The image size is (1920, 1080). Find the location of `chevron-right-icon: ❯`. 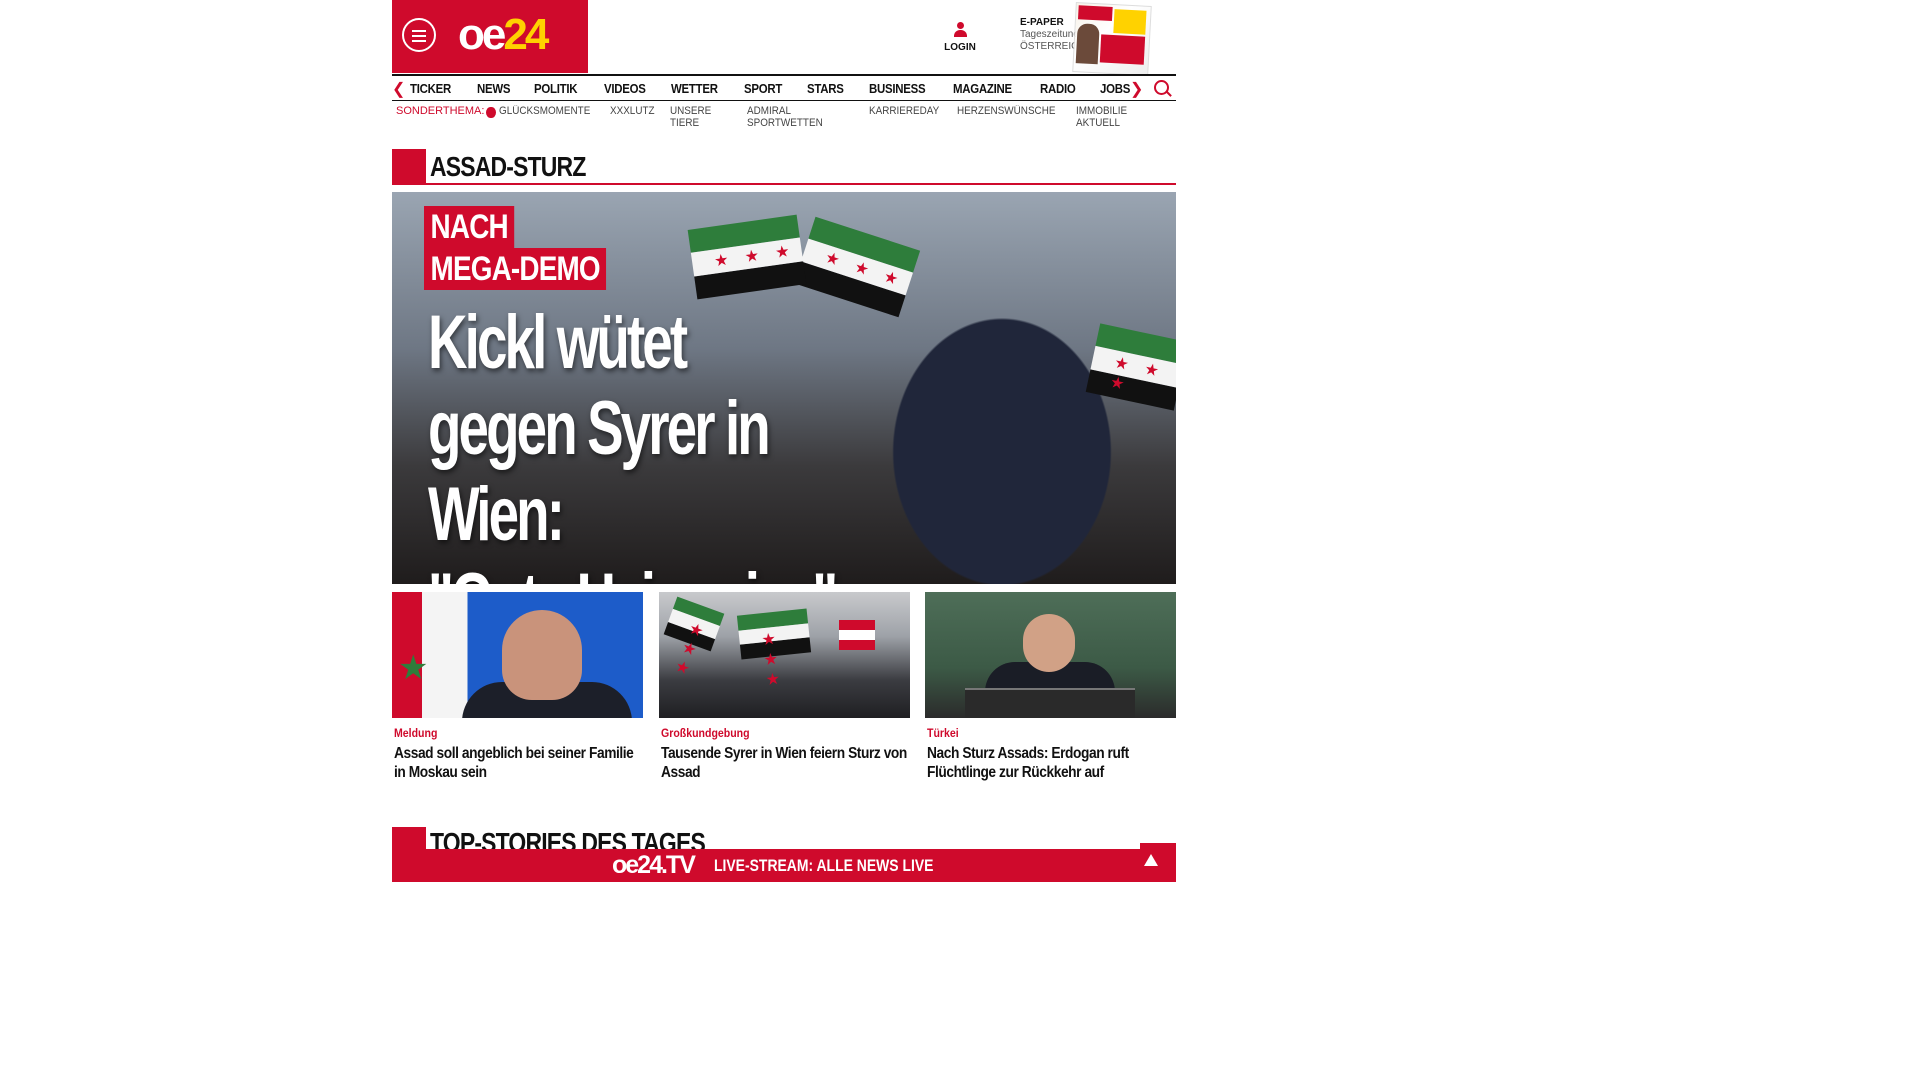

chevron-right-icon: ❯ is located at coordinates (1136, 89).